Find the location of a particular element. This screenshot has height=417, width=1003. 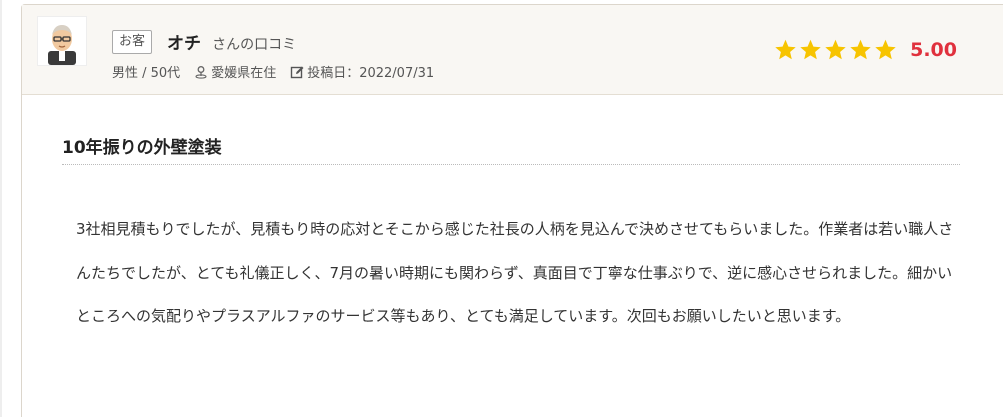

review-rating: 5.00 is located at coordinates (865, 50).